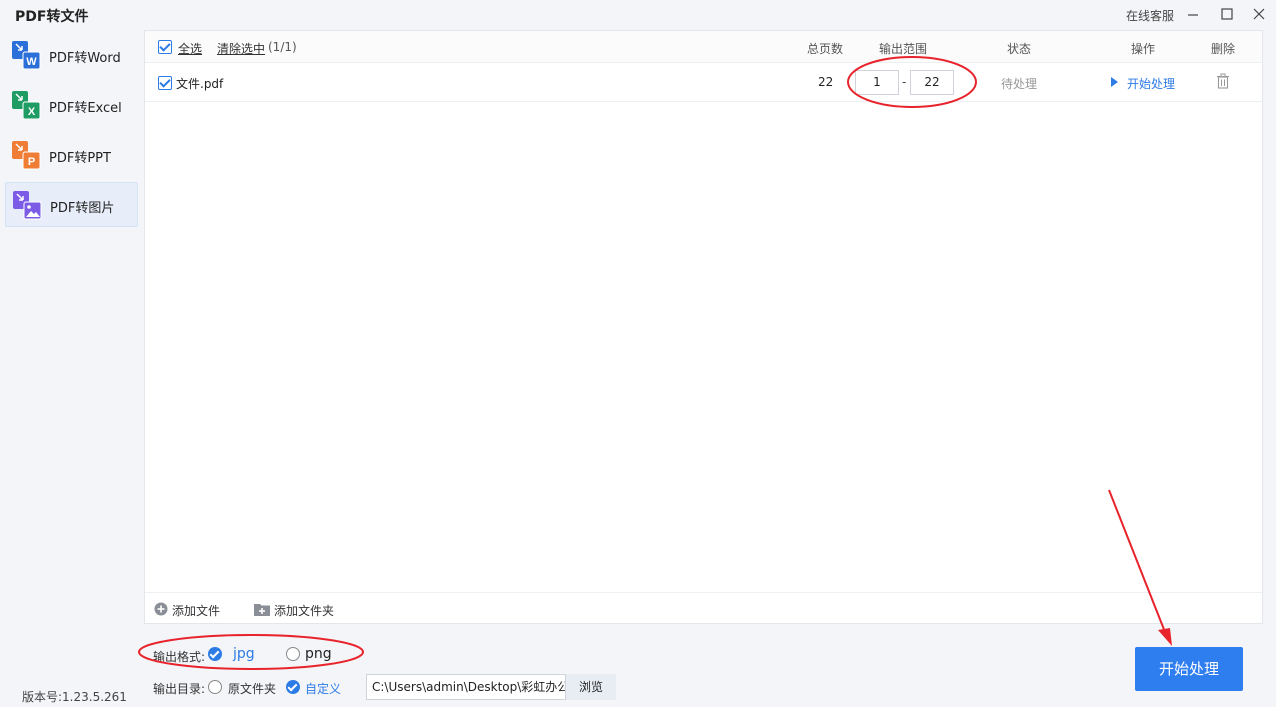  I want to click on sidebar: W PDF转Word X PDF转Excel P PDF转PPT PDF转图片, so click(71, 350).